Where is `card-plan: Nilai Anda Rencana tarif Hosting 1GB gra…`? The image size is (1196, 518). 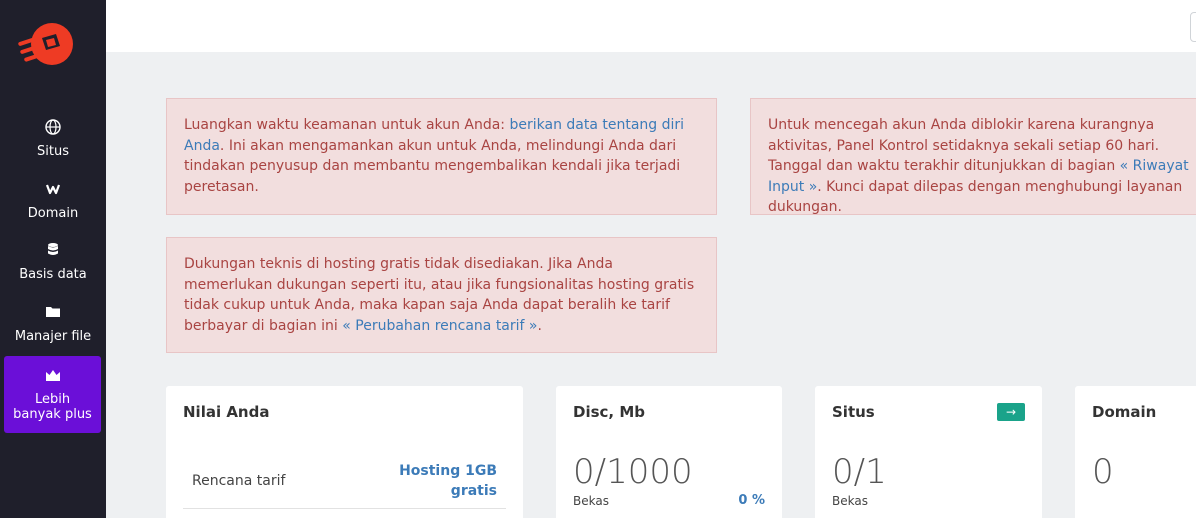 card-plan: Nilai Anda Rencana tarif Hosting 1GB gra… is located at coordinates (344, 452).